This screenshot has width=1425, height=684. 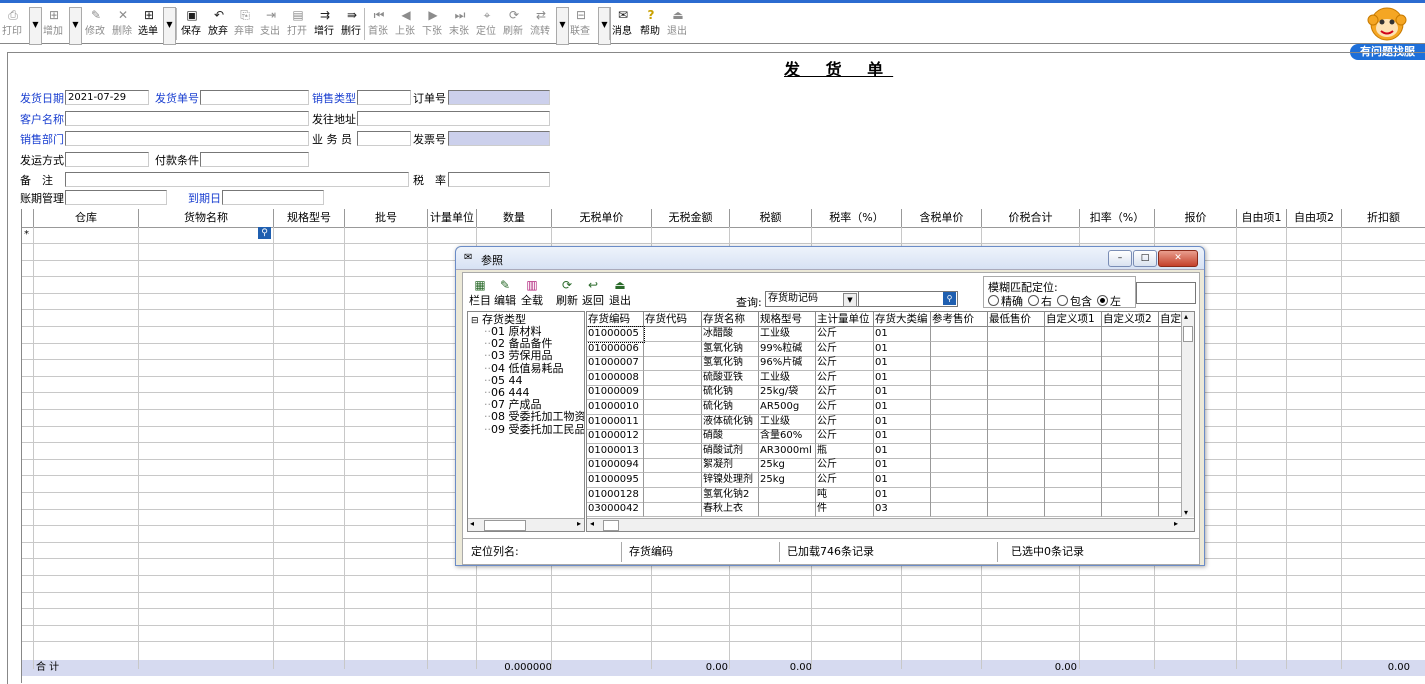 I want to click on fuzzy-radio-option: 左, so click(x=1109, y=301).